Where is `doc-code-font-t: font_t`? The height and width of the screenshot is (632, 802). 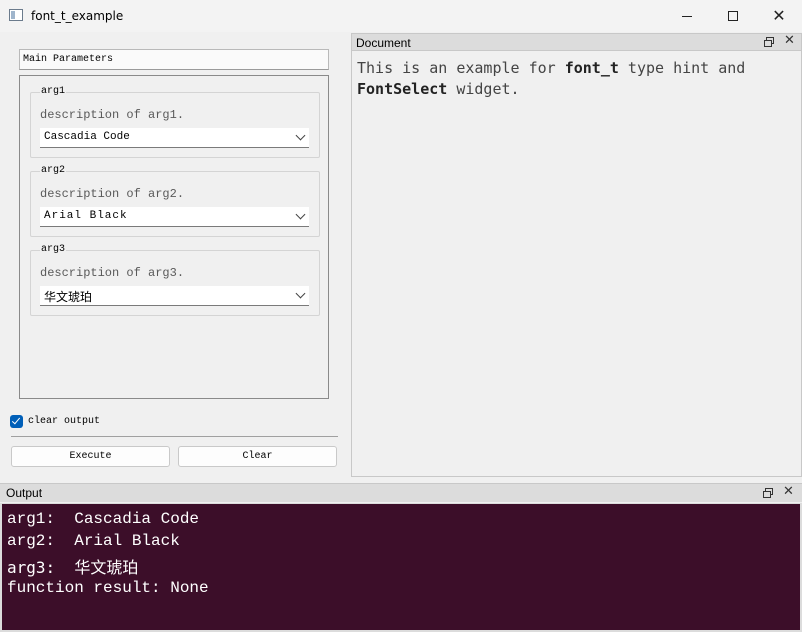 doc-code-font-t: font_t is located at coordinates (591, 68).